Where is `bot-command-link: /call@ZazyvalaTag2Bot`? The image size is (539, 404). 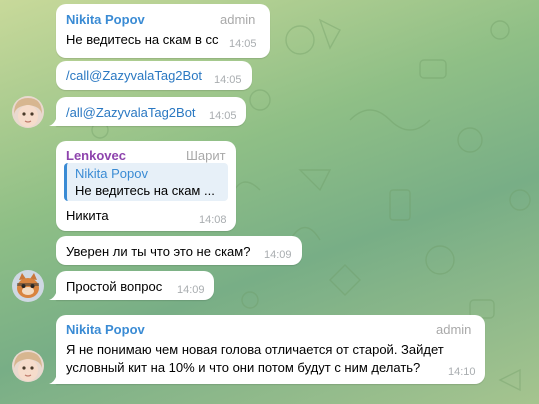
bot-command-link: /call@ZazyvalaTag2Bot is located at coordinates (134, 75).